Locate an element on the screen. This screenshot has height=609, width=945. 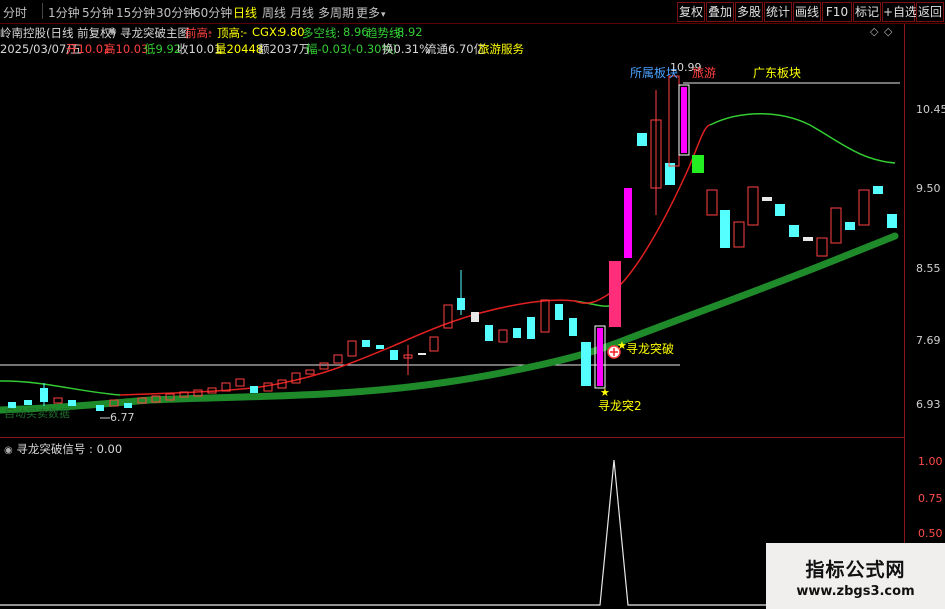
watermark-url: www.zbgs3.com is located at coordinates (855, 591).